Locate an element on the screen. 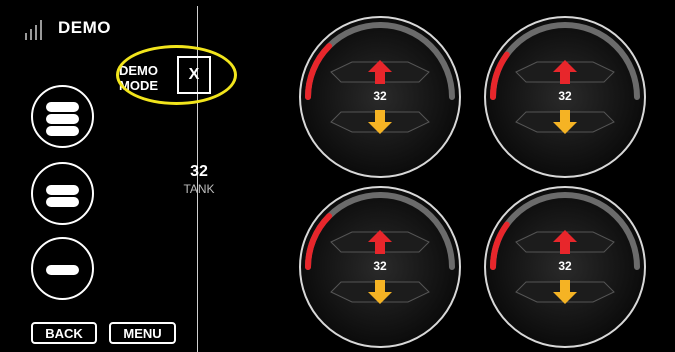 Image resolution: width=675 pixels, height=352 pixels. level-mid-button is located at coordinates (62, 193).